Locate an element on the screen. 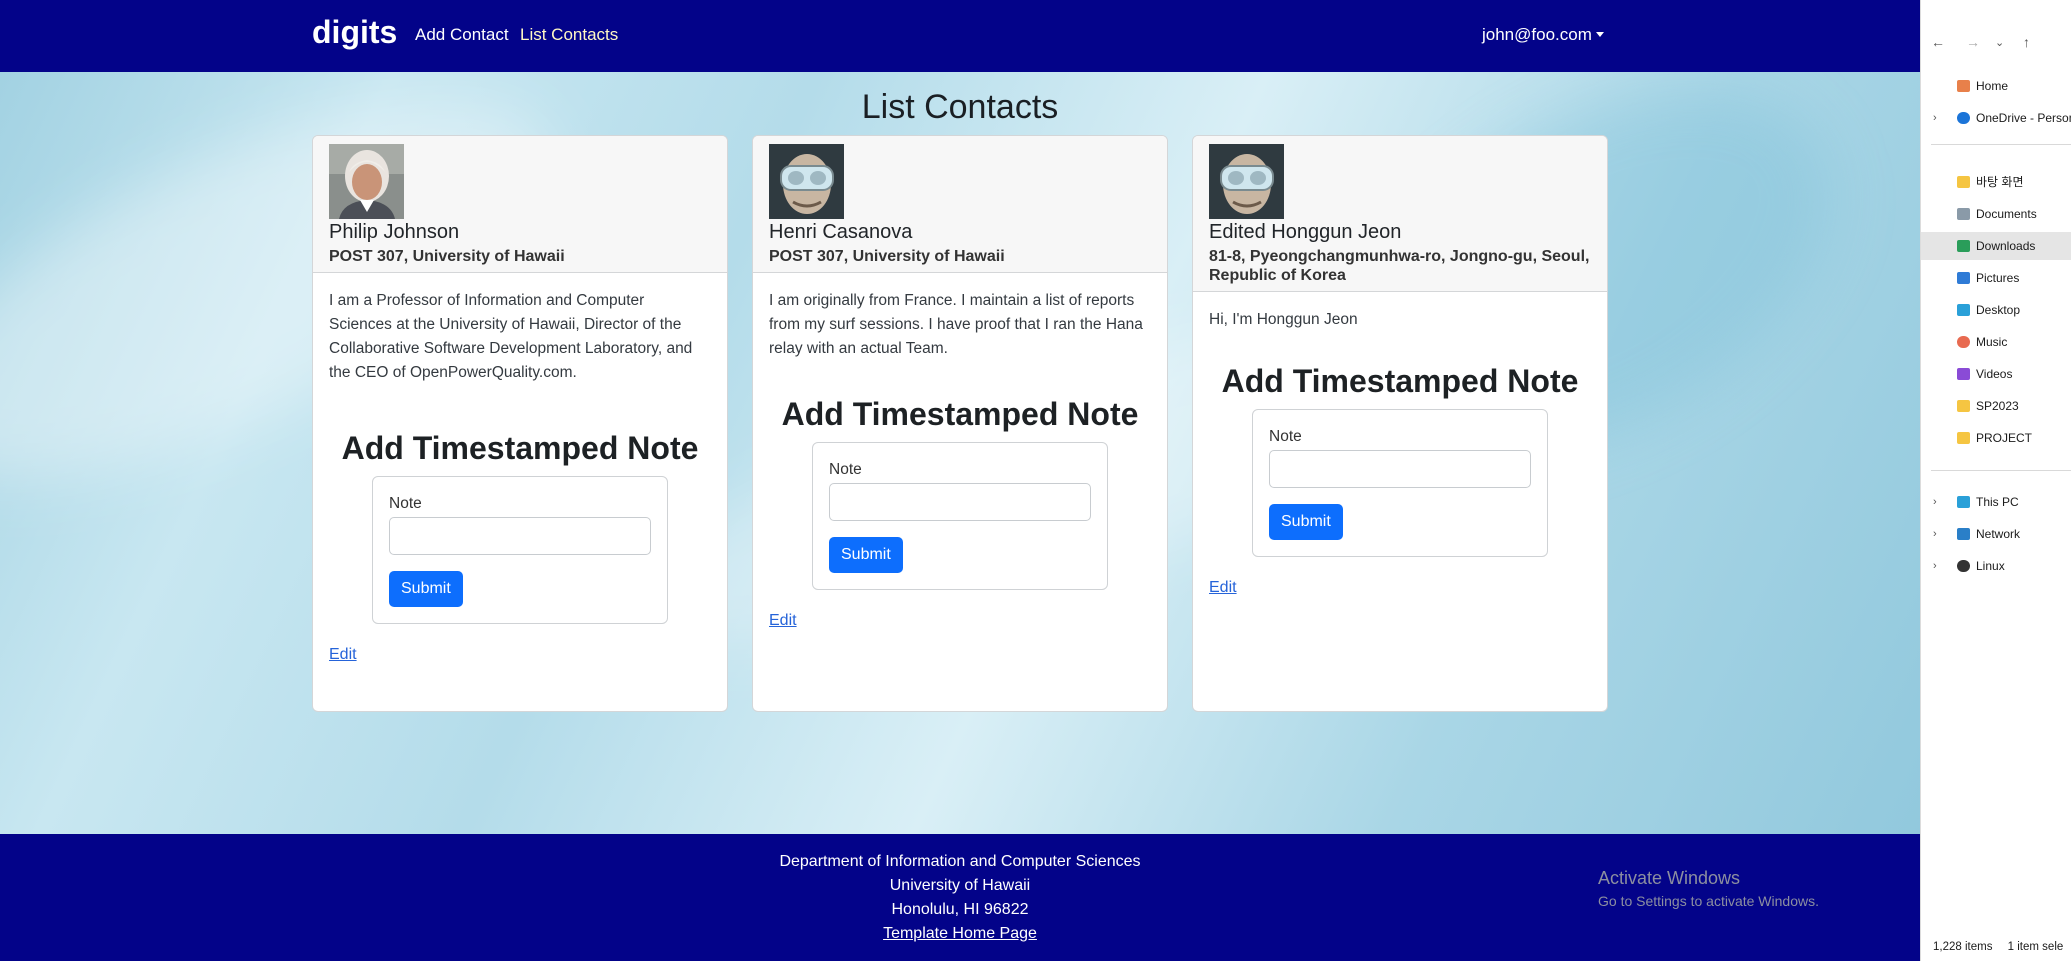  nav-add-contact: Add Contact is located at coordinates (462, 35).